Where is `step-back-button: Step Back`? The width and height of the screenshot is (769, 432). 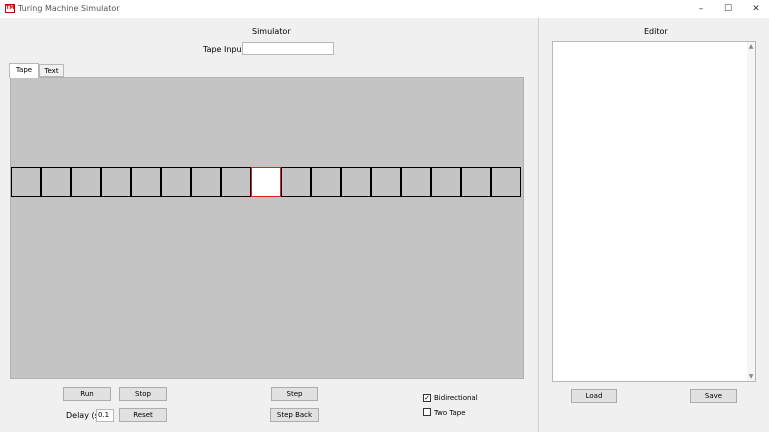
step-back-button: Step Back is located at coordinates (294, 415).